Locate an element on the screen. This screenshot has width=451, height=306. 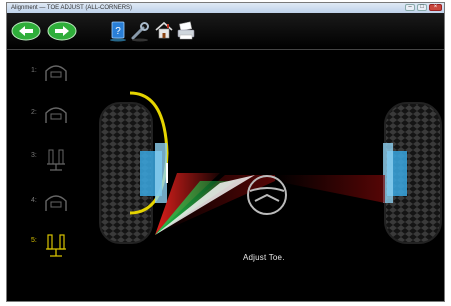
step-1: 1: is located at coordinates (55, 73).